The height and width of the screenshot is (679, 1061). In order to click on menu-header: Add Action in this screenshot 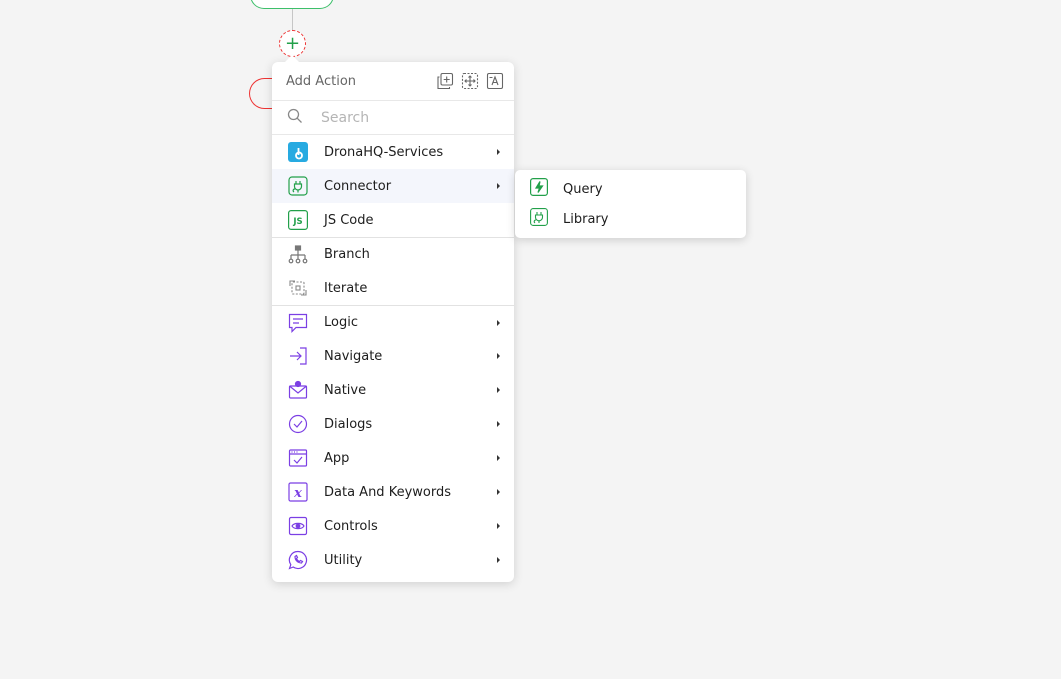, I will do `click(393, 81)`.